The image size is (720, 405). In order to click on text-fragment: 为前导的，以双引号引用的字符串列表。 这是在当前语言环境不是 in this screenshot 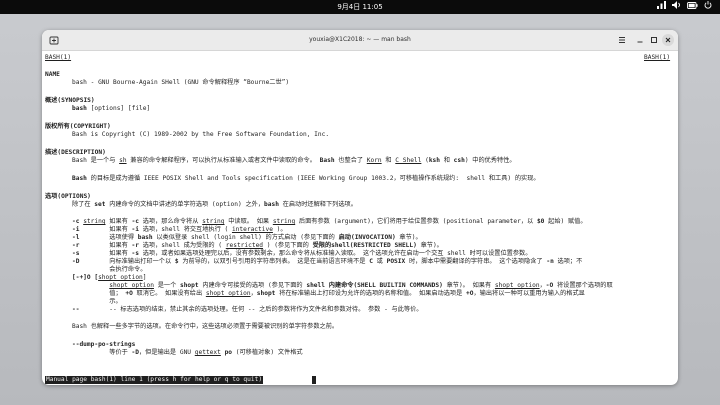, I will do `click(274, 261)`.